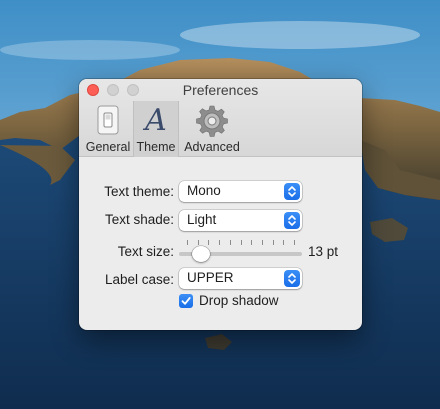 The image size is (440, 409). What do you see at coordinates (202, 219) in the screenshot?
I see `text-shade-value: Light` at bounding box center [202, 219].